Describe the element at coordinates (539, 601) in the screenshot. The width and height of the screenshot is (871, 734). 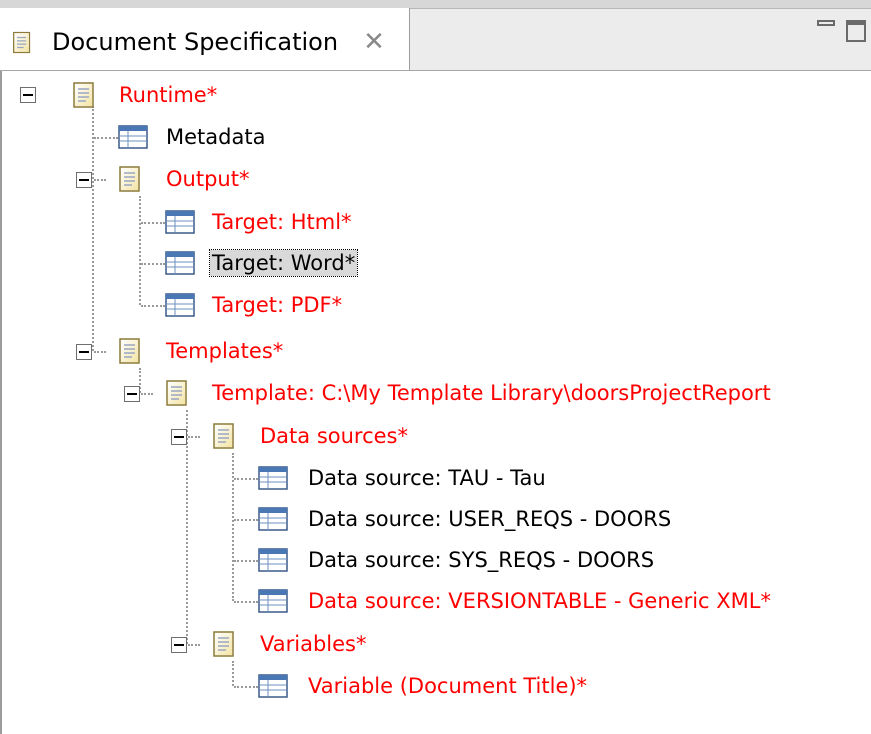
I see `tree-item-data-source-versiontable: Data source: VERSIONTABLE - Generic XML*` at that location.